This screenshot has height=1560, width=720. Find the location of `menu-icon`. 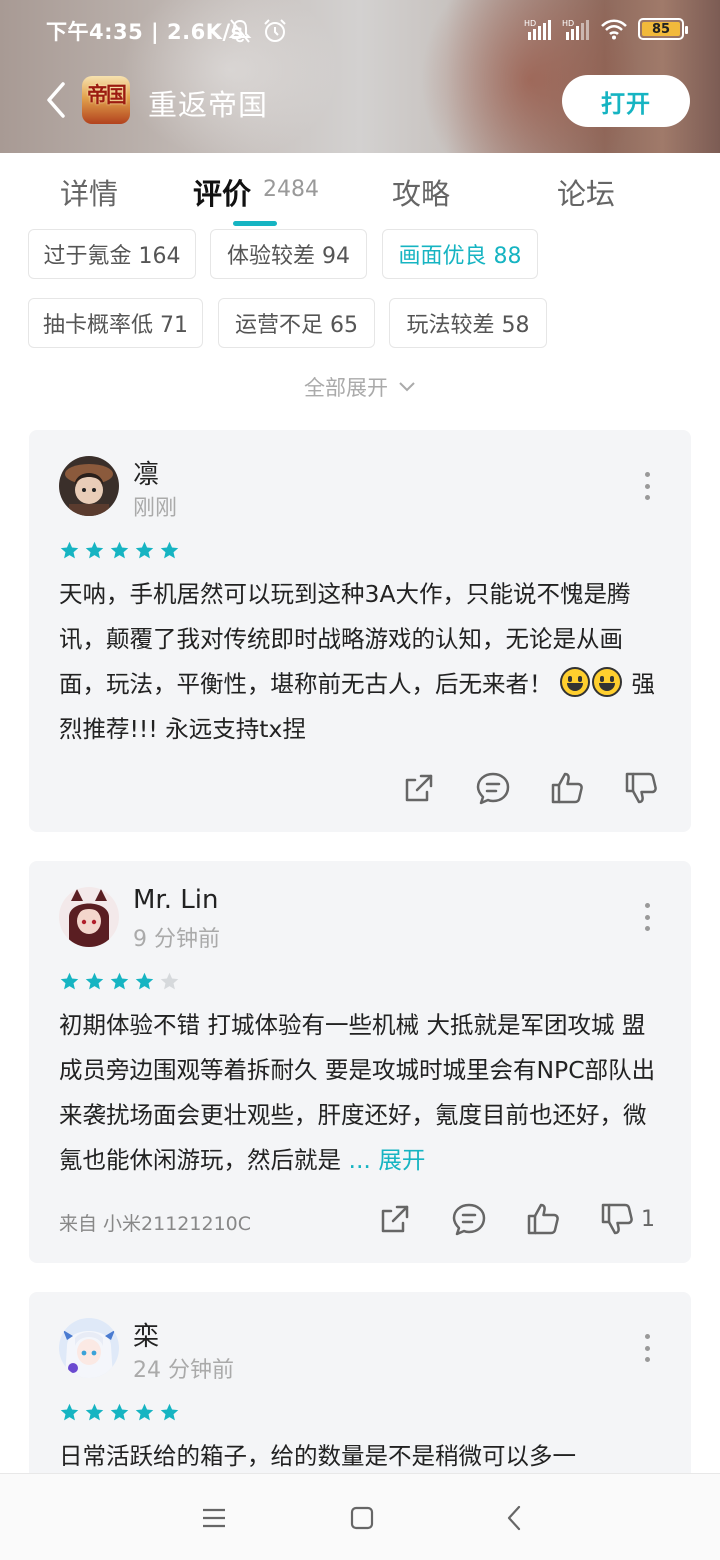

menu-icon is located at coordinates (214, 1518).